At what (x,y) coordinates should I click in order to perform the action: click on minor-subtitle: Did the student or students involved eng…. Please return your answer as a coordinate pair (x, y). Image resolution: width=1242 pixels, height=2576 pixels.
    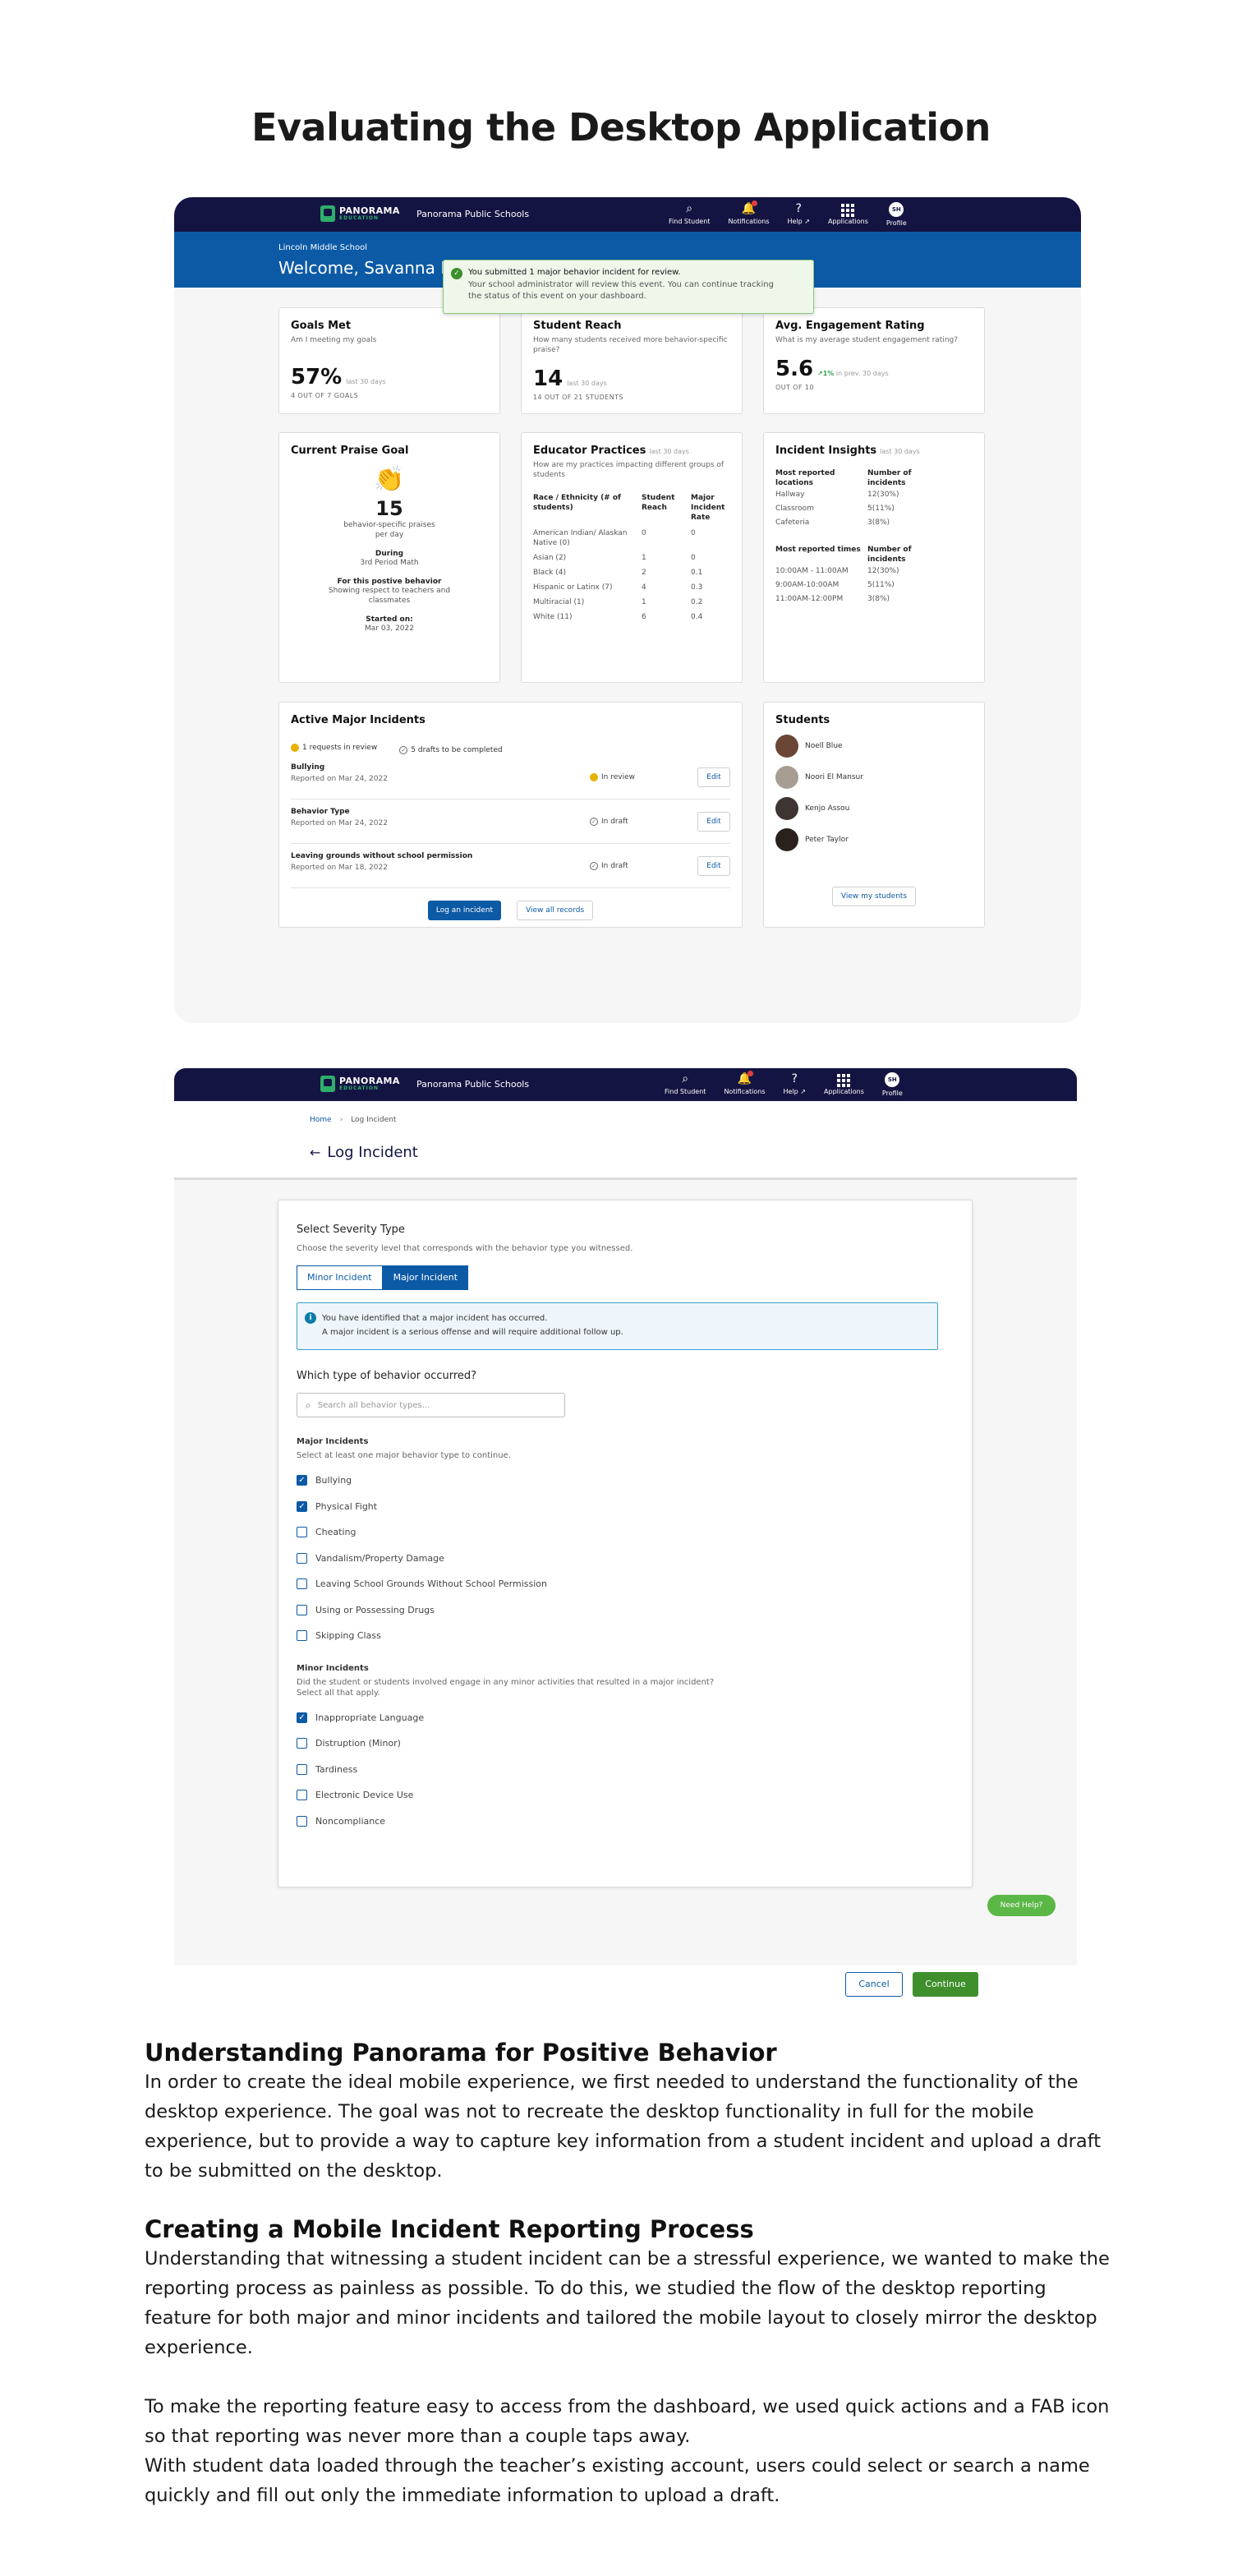
    Looking at the image, I should click on (506, 1682).